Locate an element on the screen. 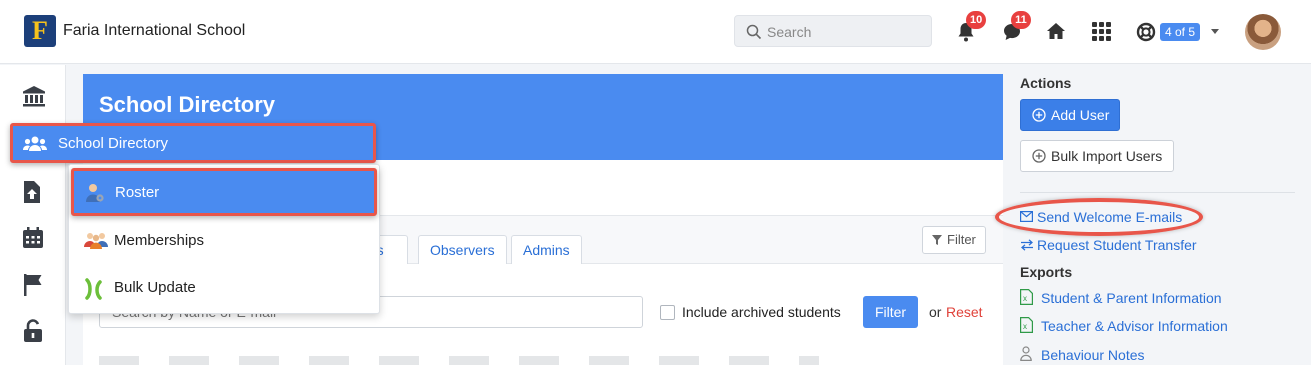 This screenshot has width=1311, height=365. export-student-parent-label: Student & Parent Information is located at coordinates (1131, 298).